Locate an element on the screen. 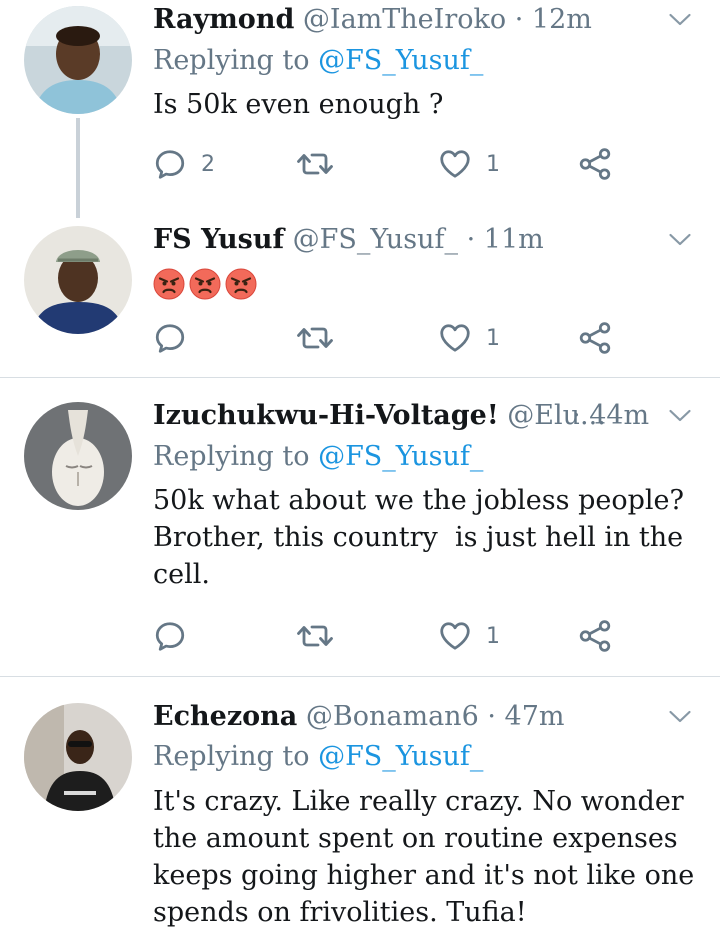 The height and width of the screenshot is (951, 720). tweet-header: FS Yusuf @FS_Yusuf_ · 11m is located at coordinates (401, 240).